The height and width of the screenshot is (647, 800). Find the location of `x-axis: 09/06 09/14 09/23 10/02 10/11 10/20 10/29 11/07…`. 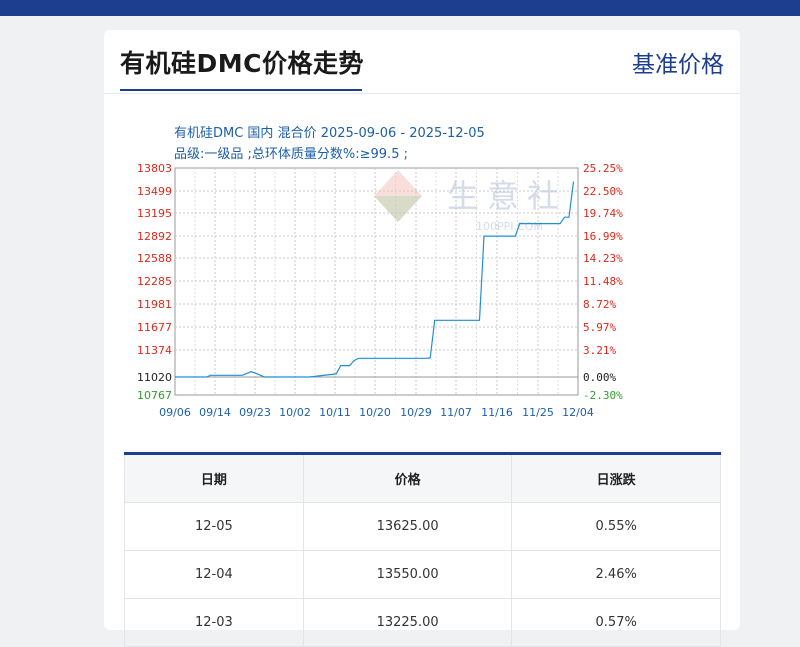

x-axis: 09/06 09/14 09/23 10/02 10/11 10/20 10/29 11/07… is located at coordinates (376, 412).